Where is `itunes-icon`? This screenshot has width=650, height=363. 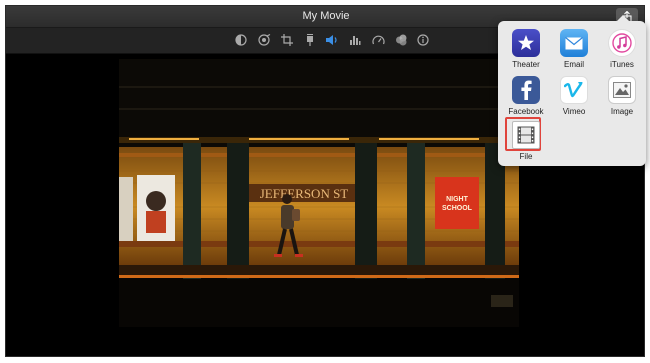
itunes-icon is located at coordinates (622, 43).